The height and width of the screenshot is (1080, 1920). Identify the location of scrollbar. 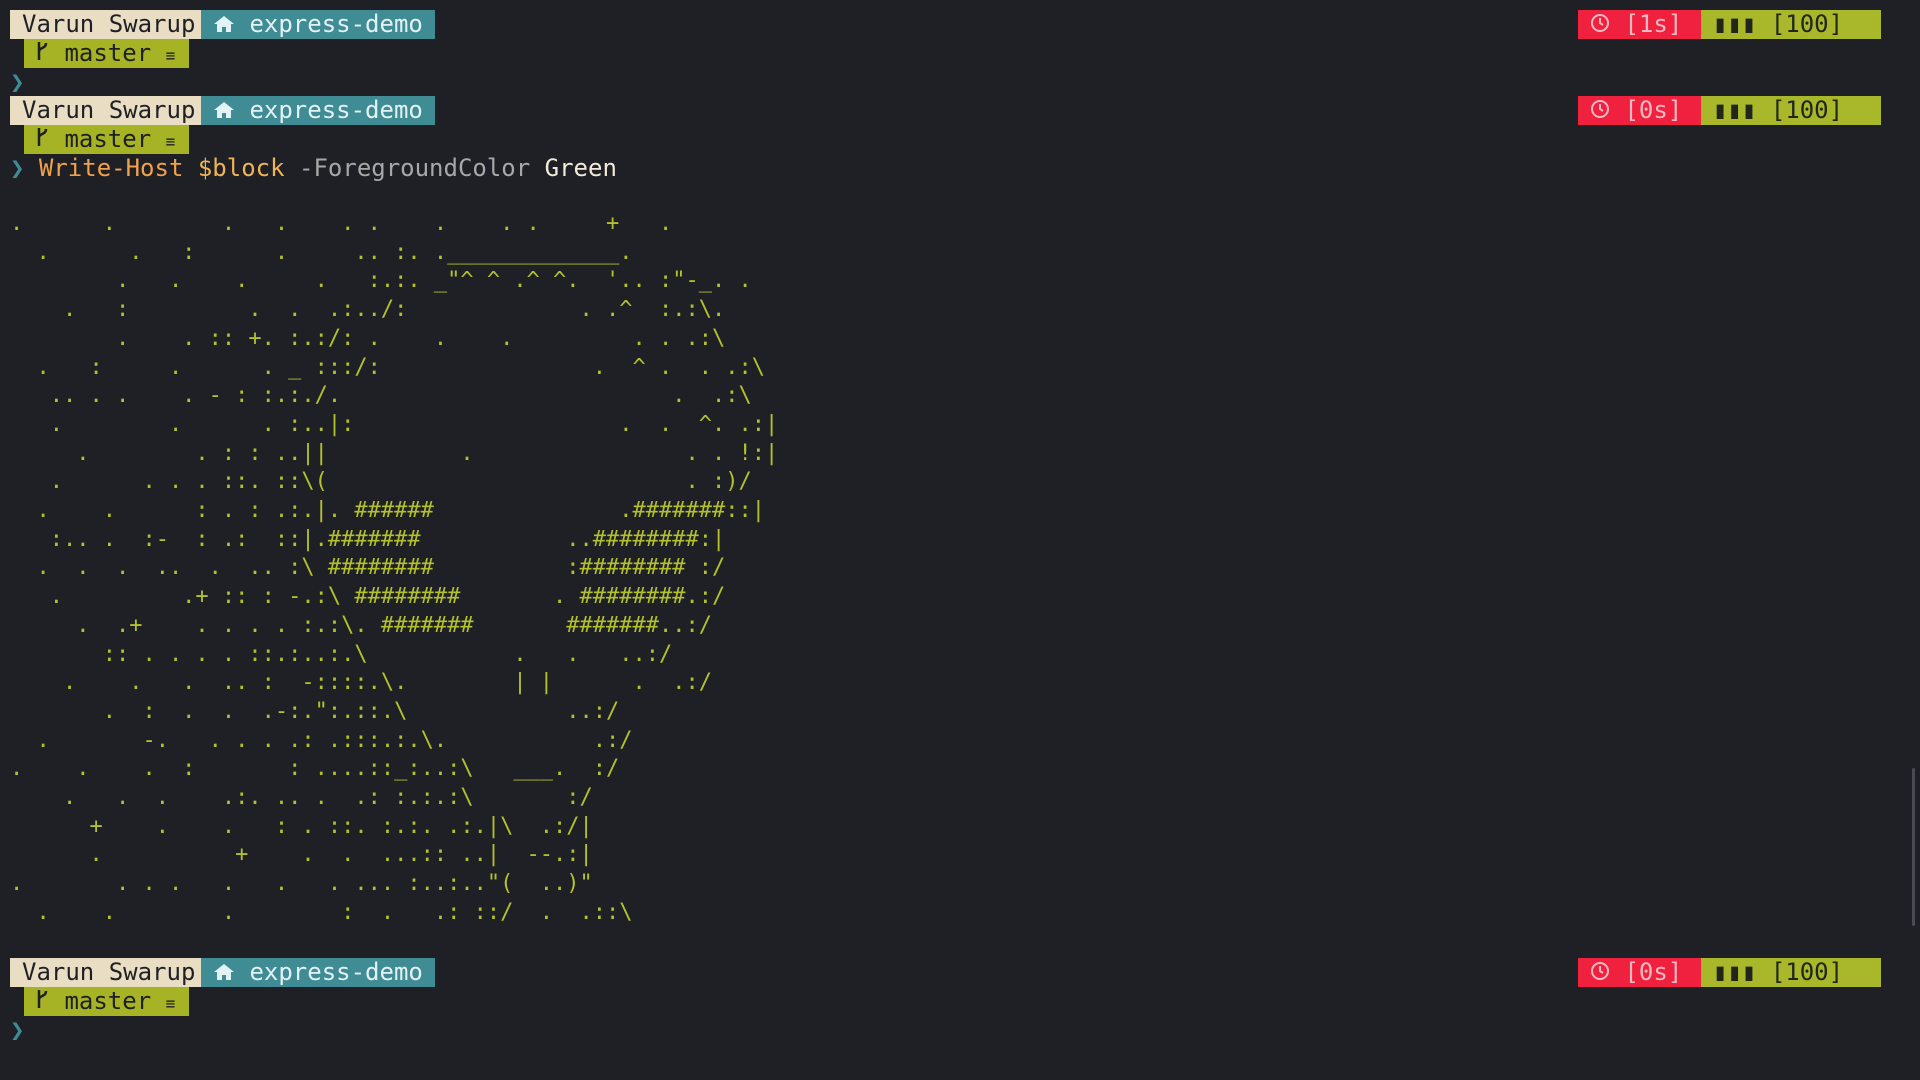
(1913, 847).